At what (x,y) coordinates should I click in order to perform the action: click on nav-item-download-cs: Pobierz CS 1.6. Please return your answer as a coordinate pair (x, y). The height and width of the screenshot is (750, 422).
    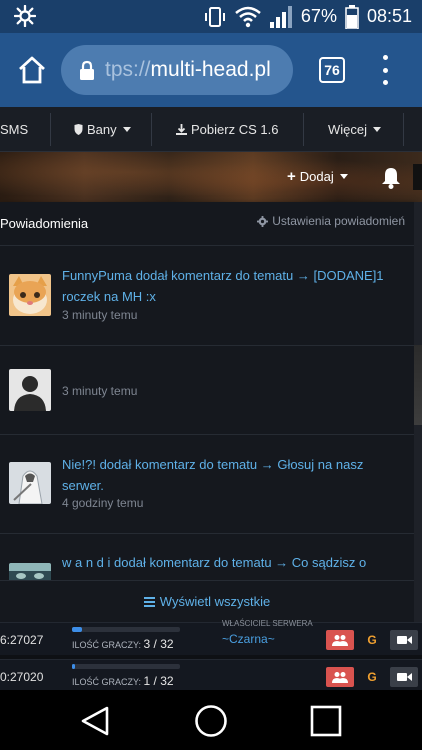
    Looking at the image, I should click on (227, 129).